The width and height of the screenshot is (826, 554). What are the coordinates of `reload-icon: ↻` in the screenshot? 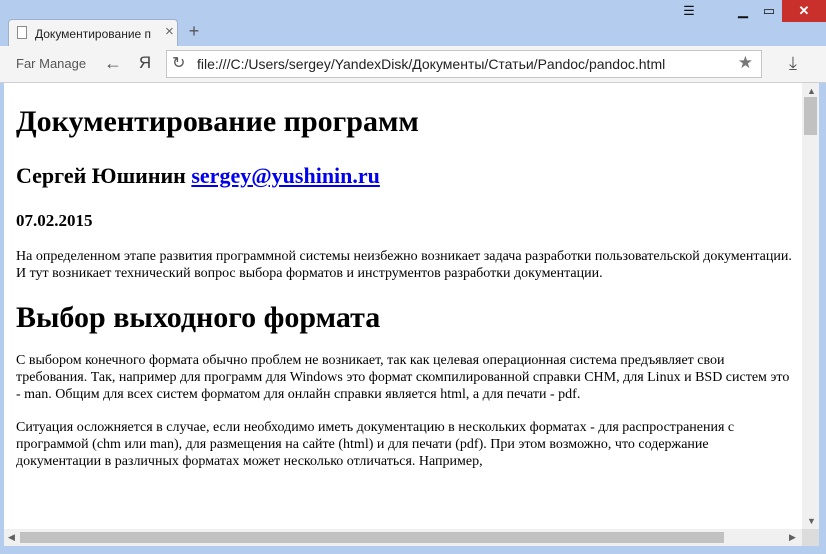 It's located at (178, 63).